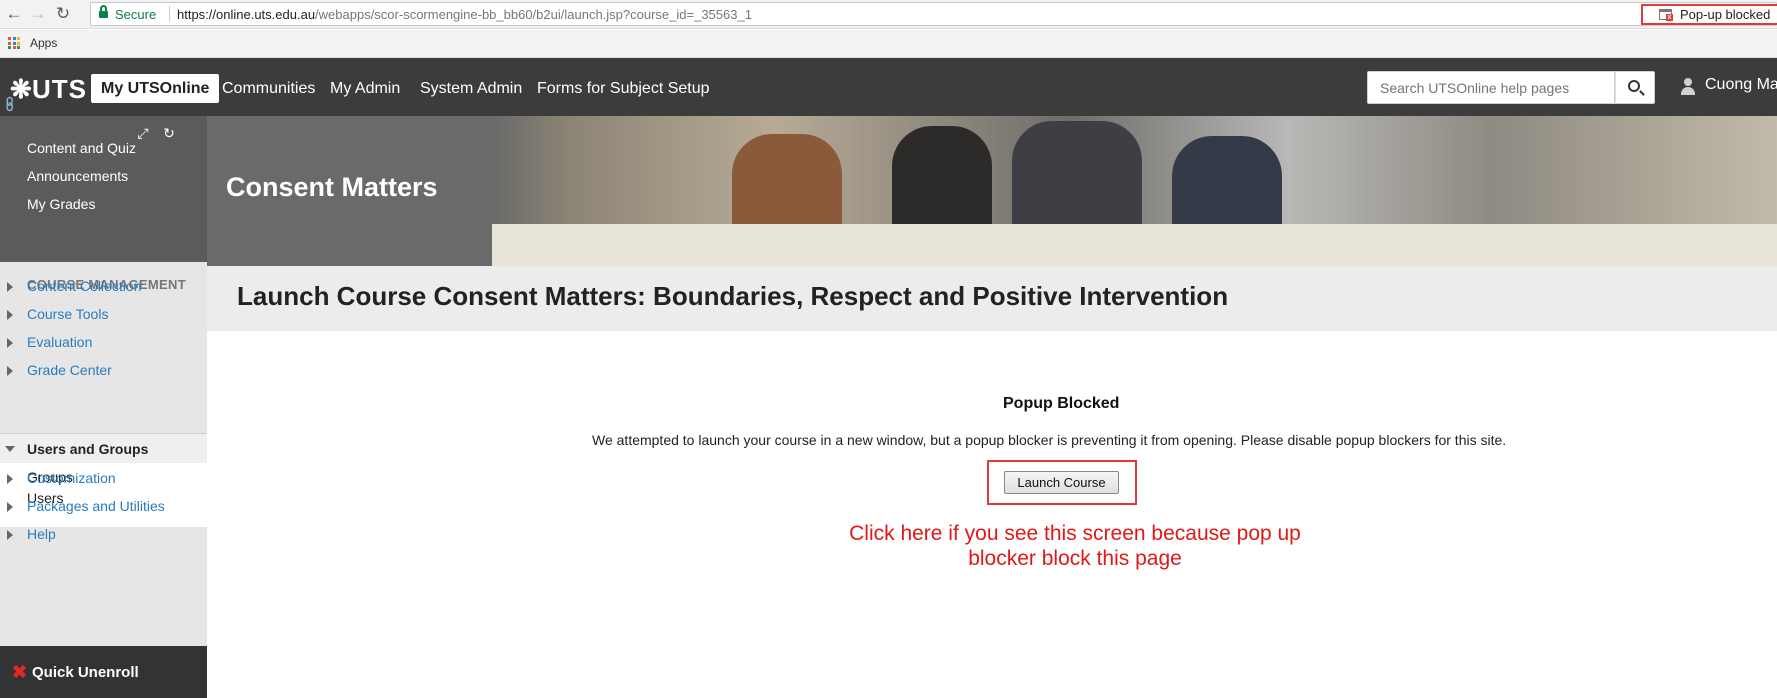 The width and height of the screenshot is (1777, 698). What do you see at coordinates (38, 14) in the screenshot?
I see `forward-arrow-icon: →` at bounding box center [38, 14].